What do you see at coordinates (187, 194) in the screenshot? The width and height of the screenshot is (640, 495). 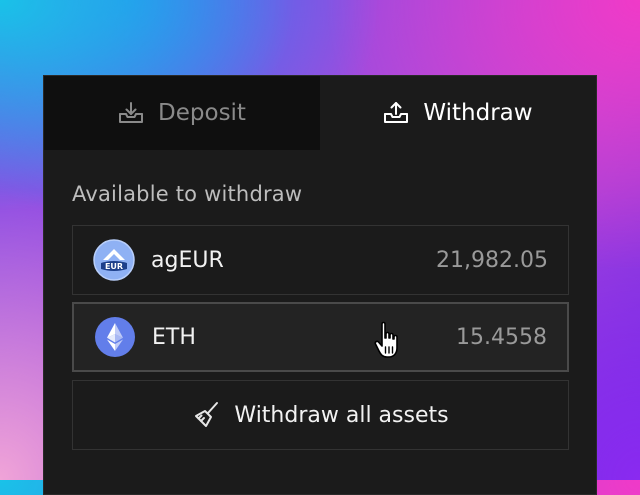 I see `section-title: Available to withdraw` at bounding box center [187, 194].